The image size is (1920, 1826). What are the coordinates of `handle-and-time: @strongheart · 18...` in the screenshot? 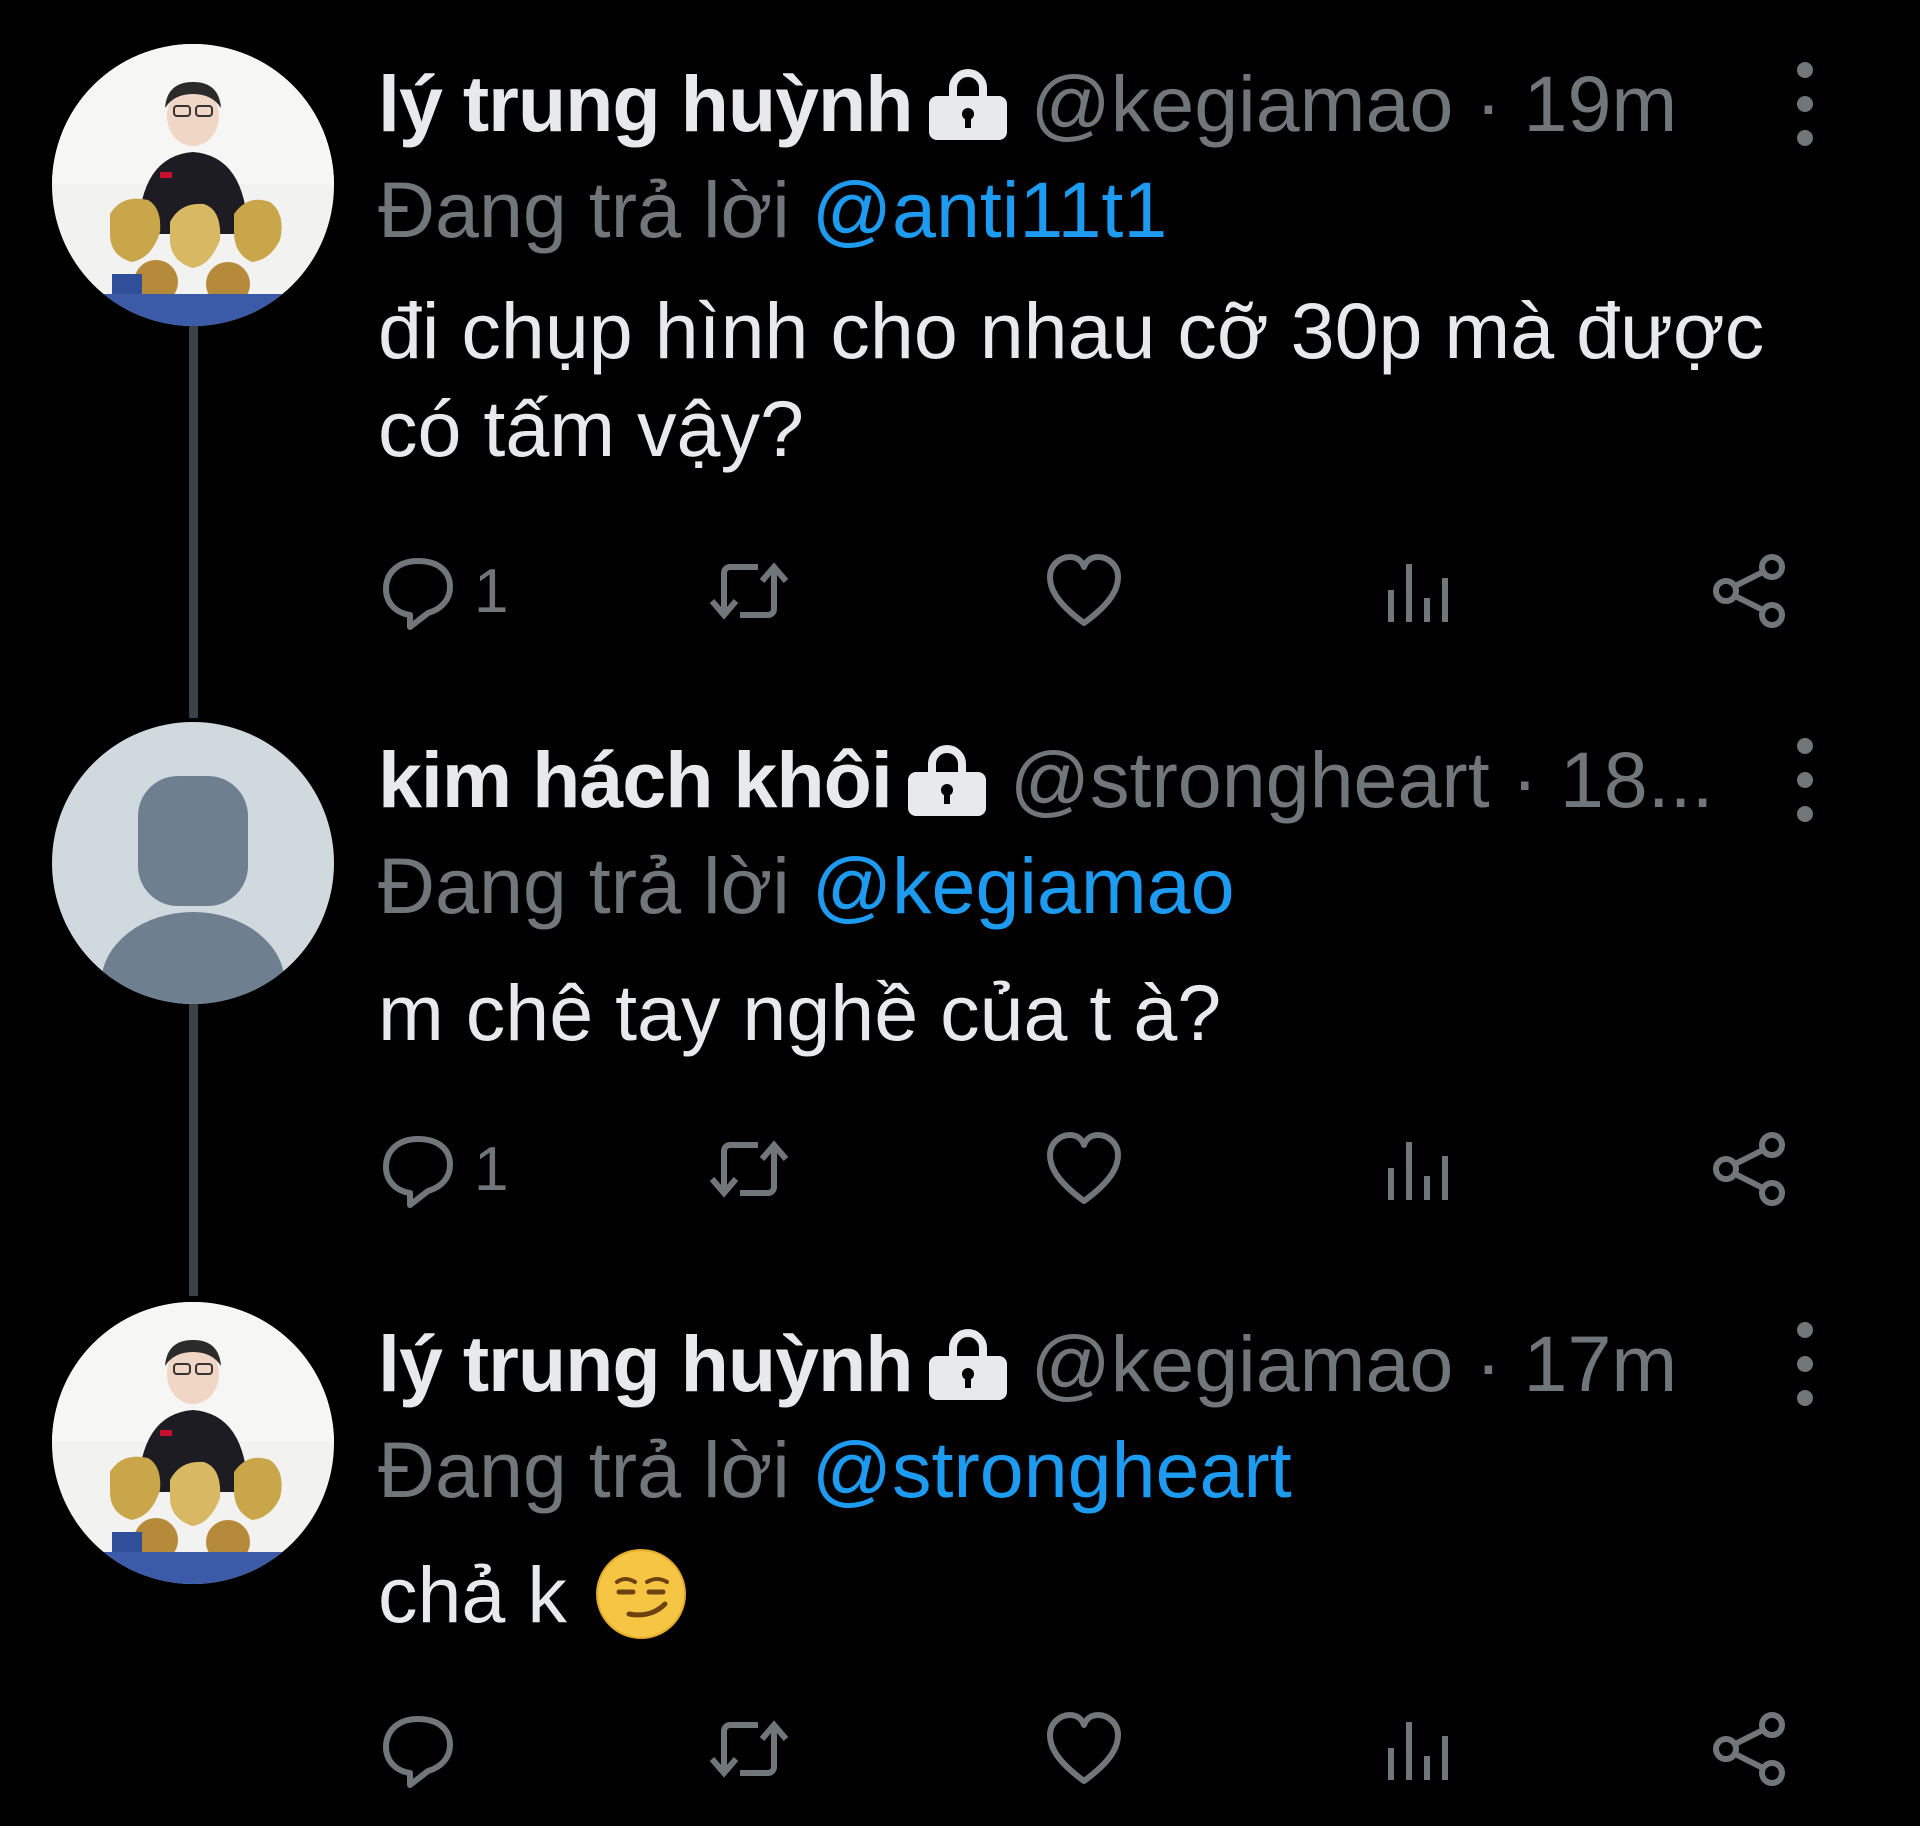 It's located at (1362, 780).